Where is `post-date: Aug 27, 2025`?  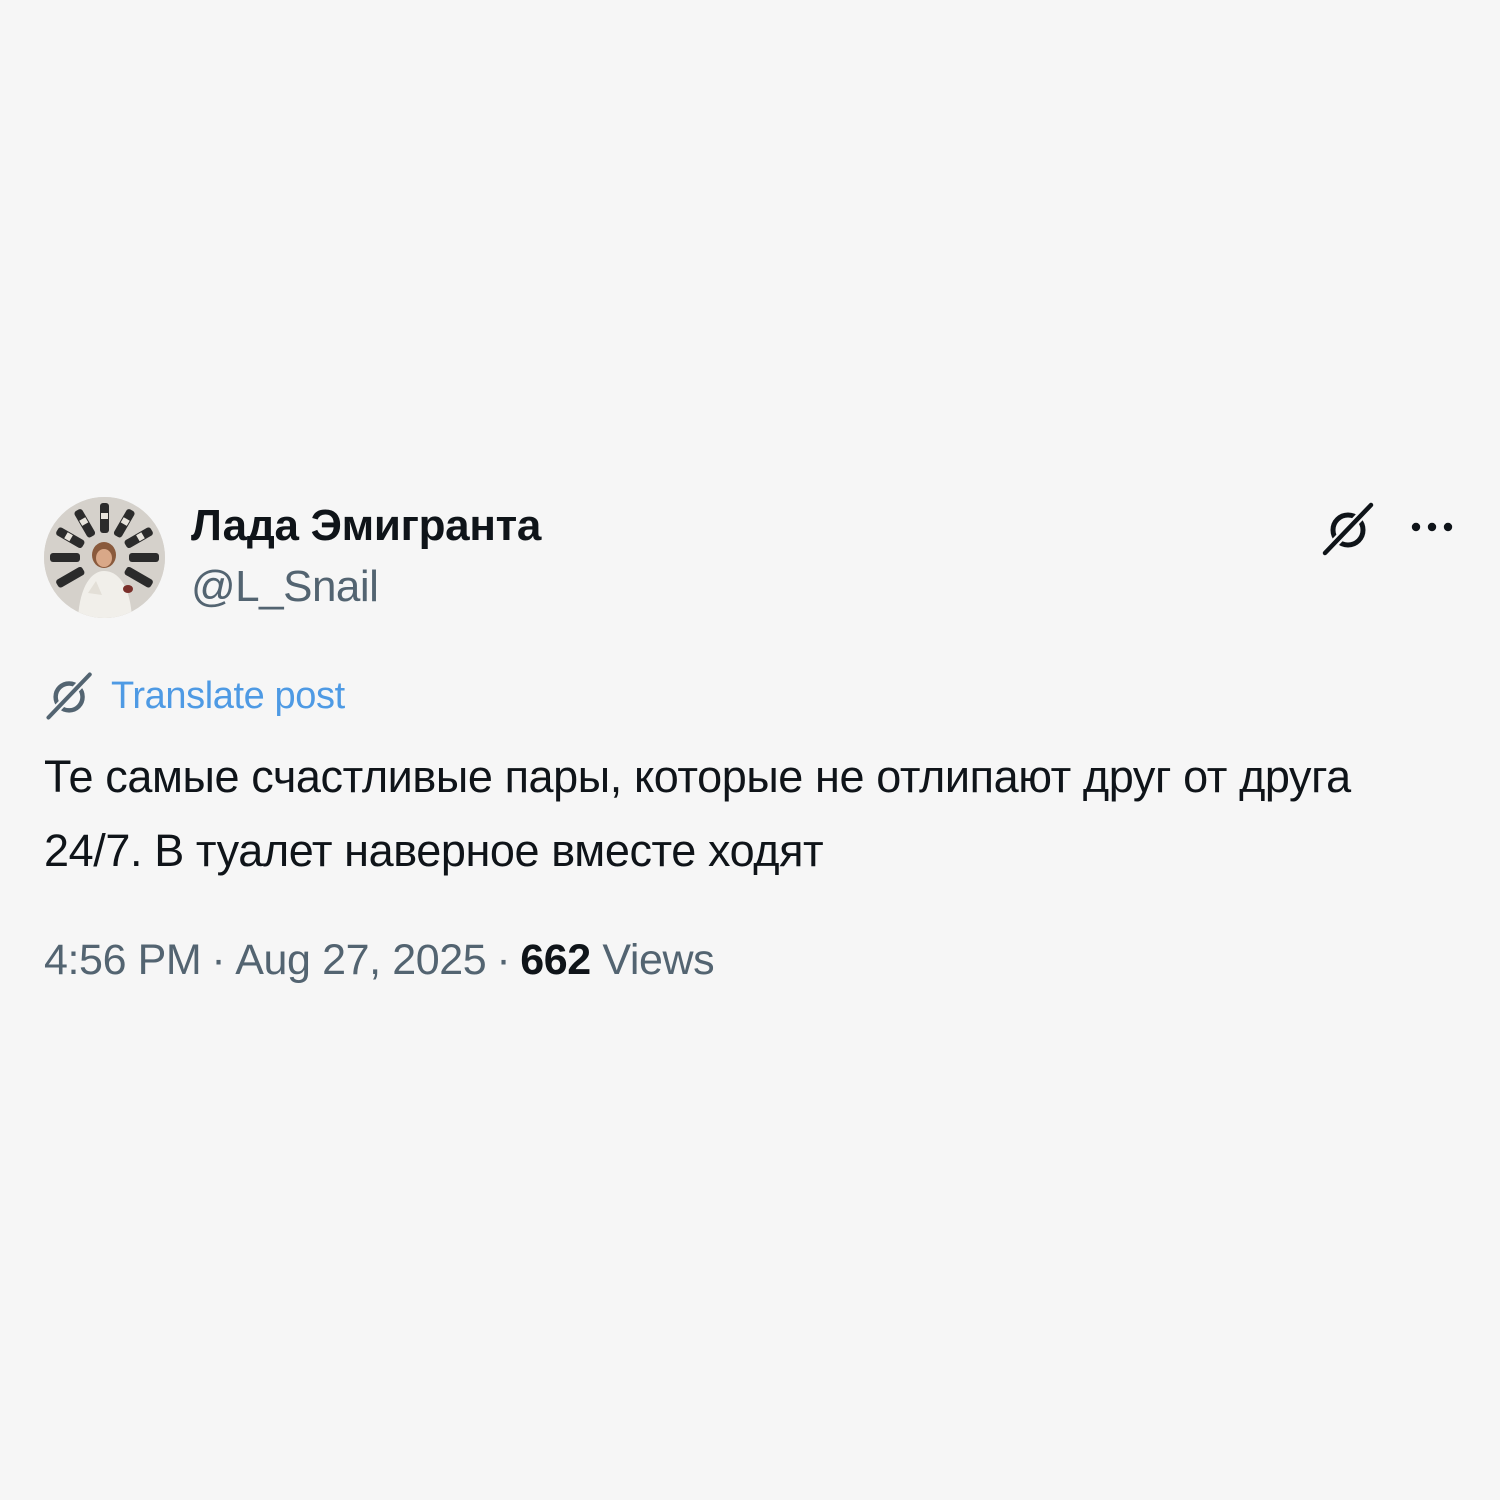 post-date: Aug 27, 2025 is located at coordinates (360, 960).